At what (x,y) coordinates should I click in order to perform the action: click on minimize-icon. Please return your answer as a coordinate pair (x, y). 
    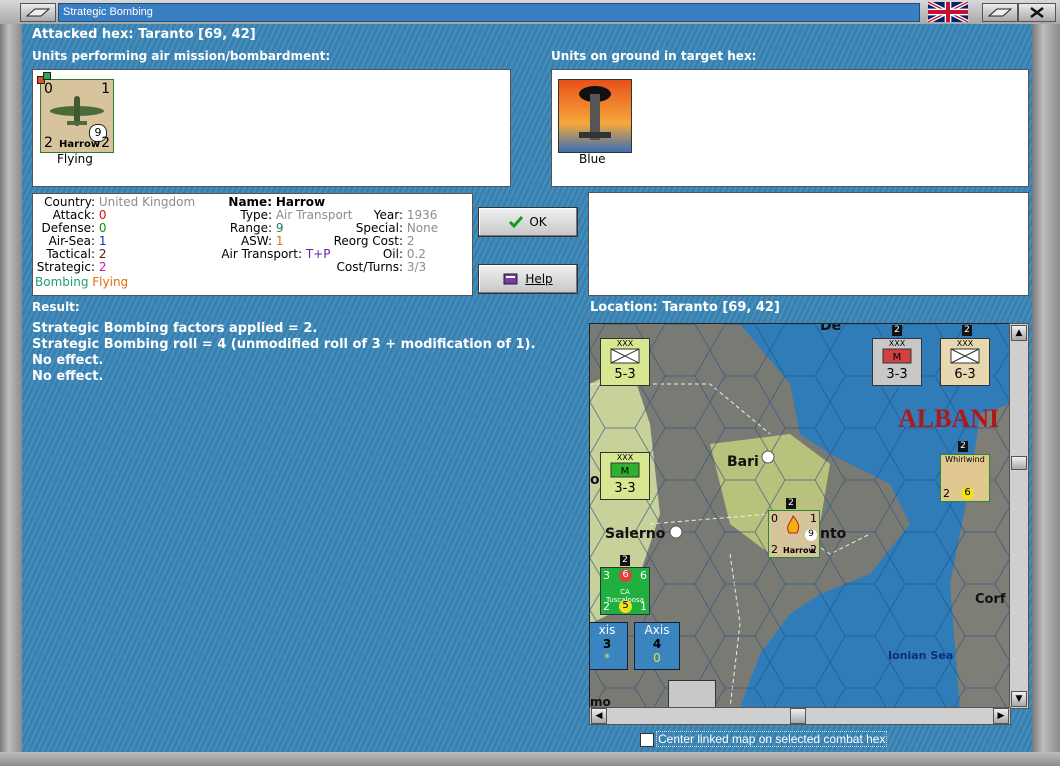
    Looking at the image, I should click on (38, 12).